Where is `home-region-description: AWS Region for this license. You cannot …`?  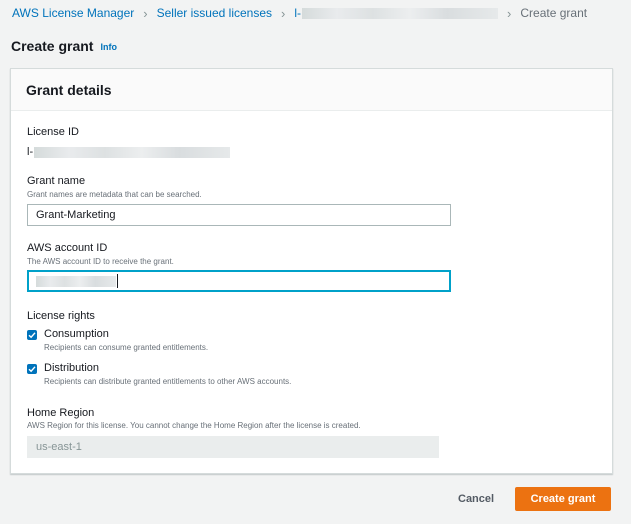 home-region-description: AWS Region for this license. You cannot … is located at coordinates (194, 425).